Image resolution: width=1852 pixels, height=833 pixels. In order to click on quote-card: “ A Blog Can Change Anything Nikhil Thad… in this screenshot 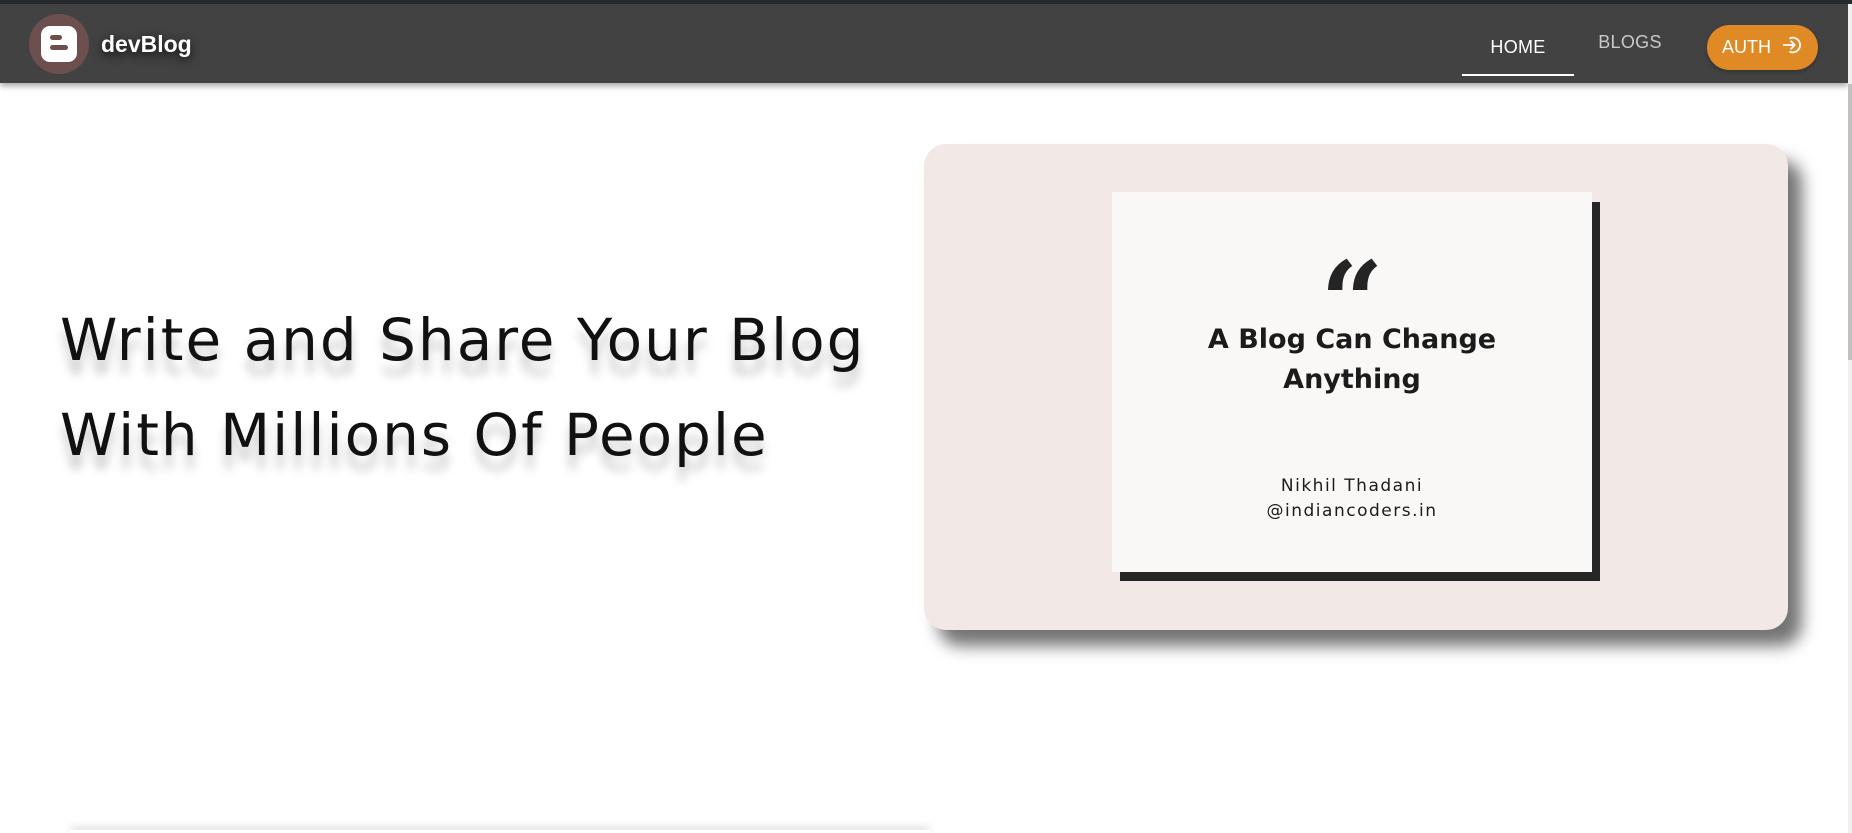, I will do `click(1352, 382)`.